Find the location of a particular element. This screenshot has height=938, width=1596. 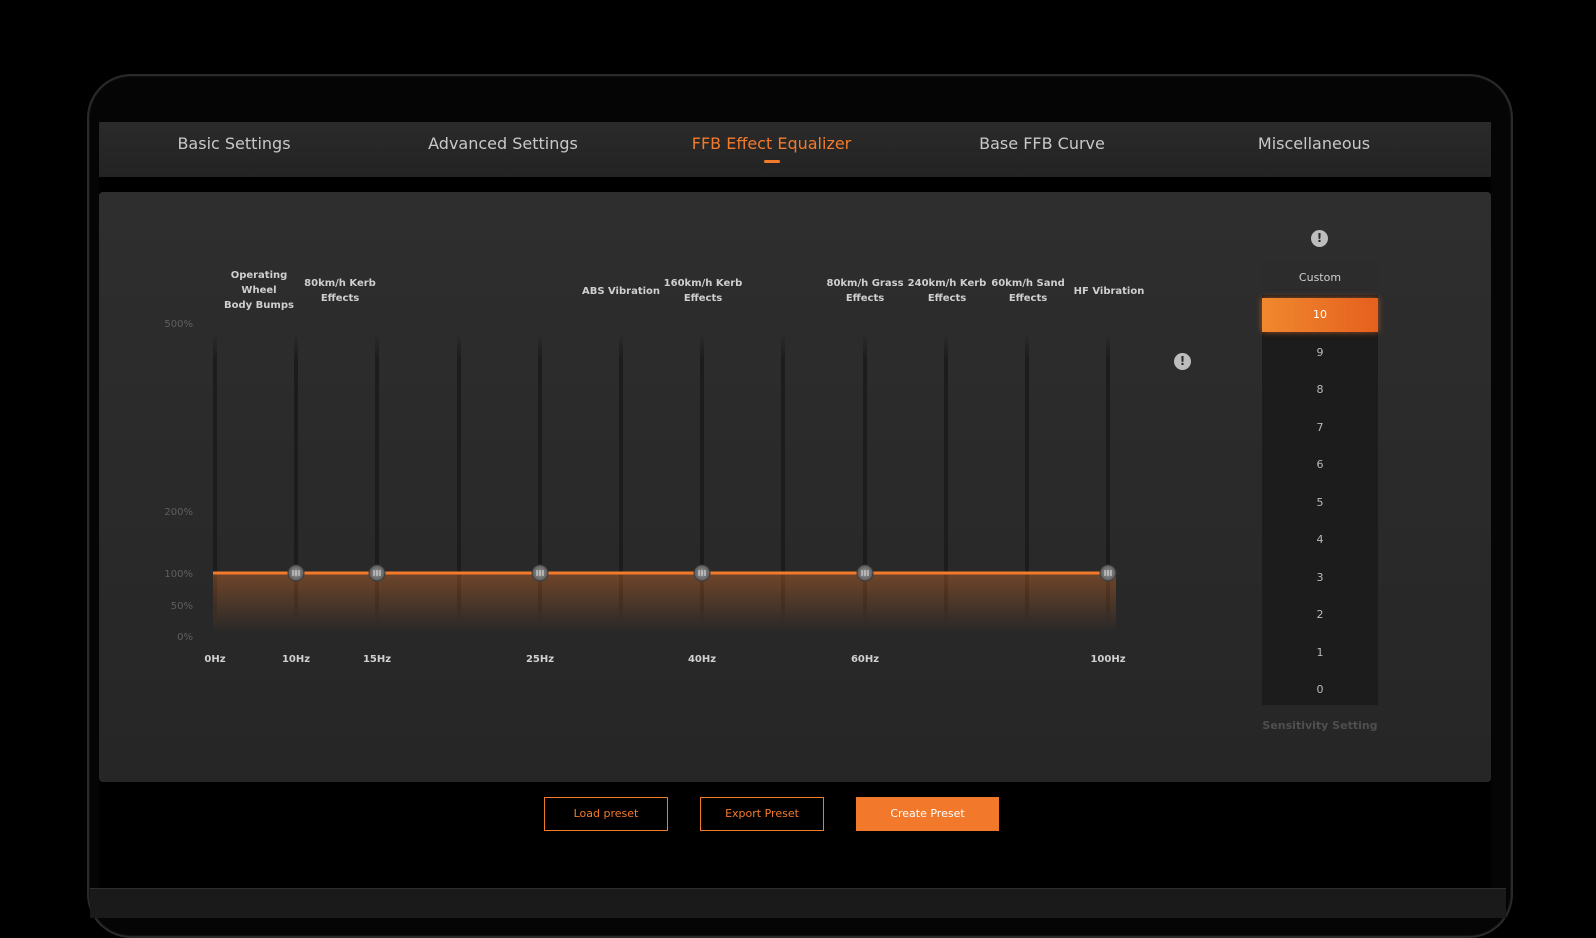

sensitivity-option: 5 is located at coordinates (1320, 503).